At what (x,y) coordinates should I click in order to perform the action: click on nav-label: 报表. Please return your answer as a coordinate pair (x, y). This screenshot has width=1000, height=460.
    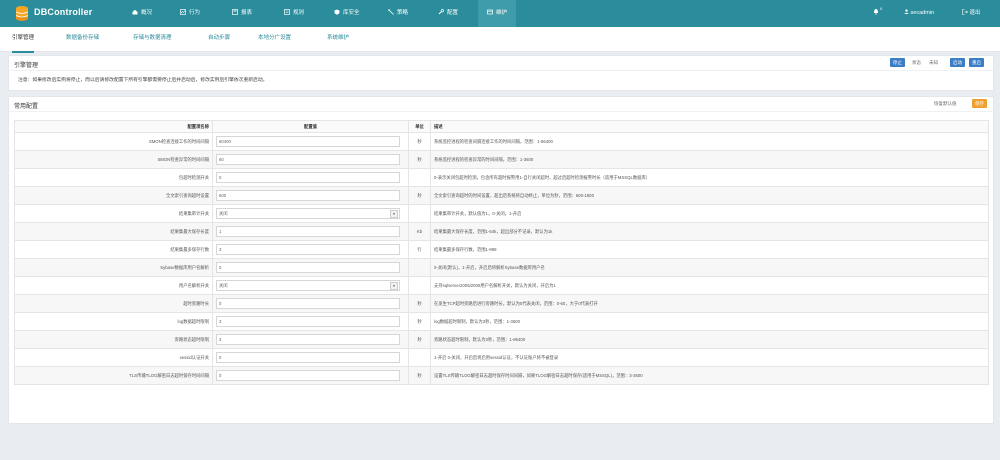
    Looking at the image, I should click on (247, 13).